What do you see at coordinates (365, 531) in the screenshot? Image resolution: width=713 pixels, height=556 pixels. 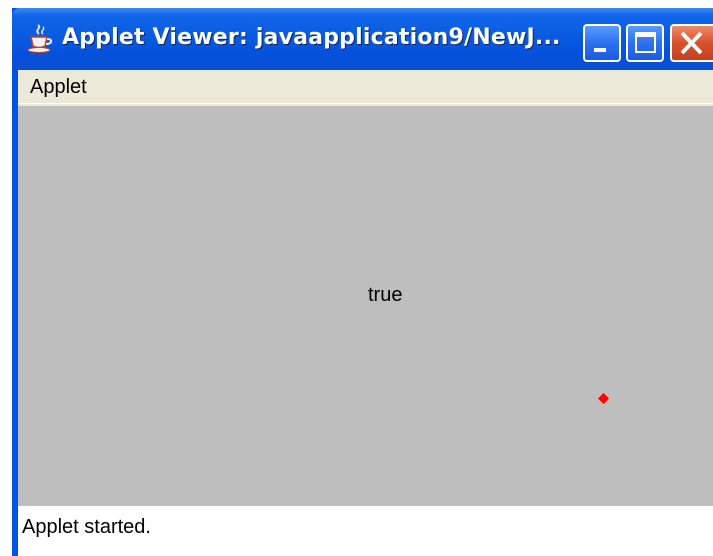 I see `status-bar: Applet started.` at bounding box center [365, 531].